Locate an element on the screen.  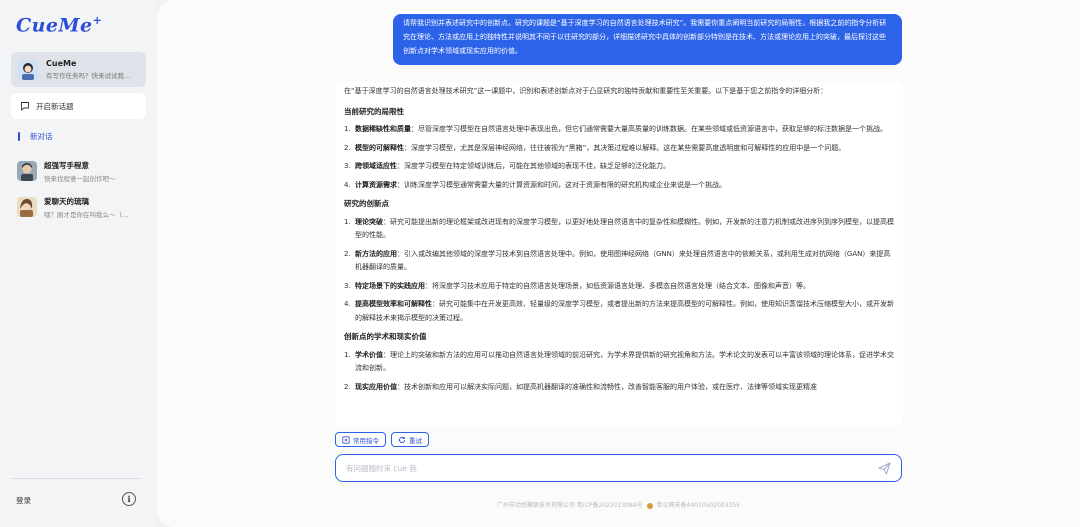
list-item-title: 学术价值 is located at coordinates (369, 354).